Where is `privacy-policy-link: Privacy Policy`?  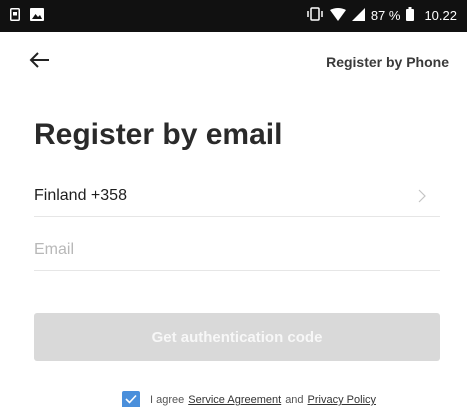
privacy-policy-link: Privacy Policy is located at coordinates (342, 400).